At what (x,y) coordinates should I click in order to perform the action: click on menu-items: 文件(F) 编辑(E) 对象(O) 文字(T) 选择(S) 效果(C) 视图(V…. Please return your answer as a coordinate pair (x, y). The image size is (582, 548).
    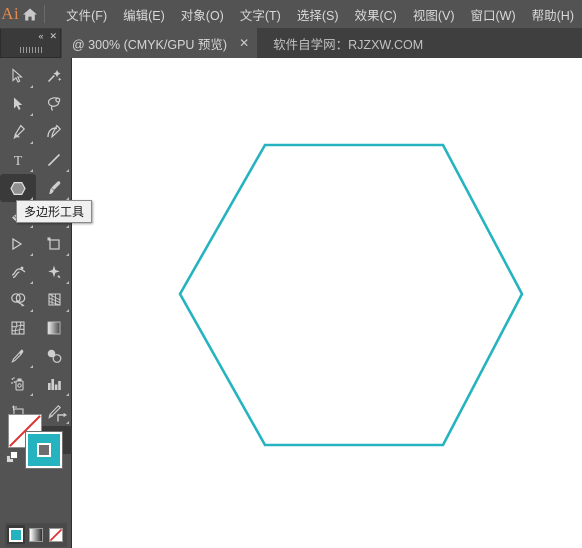
    Looking at the image, I should click on (320, 14).